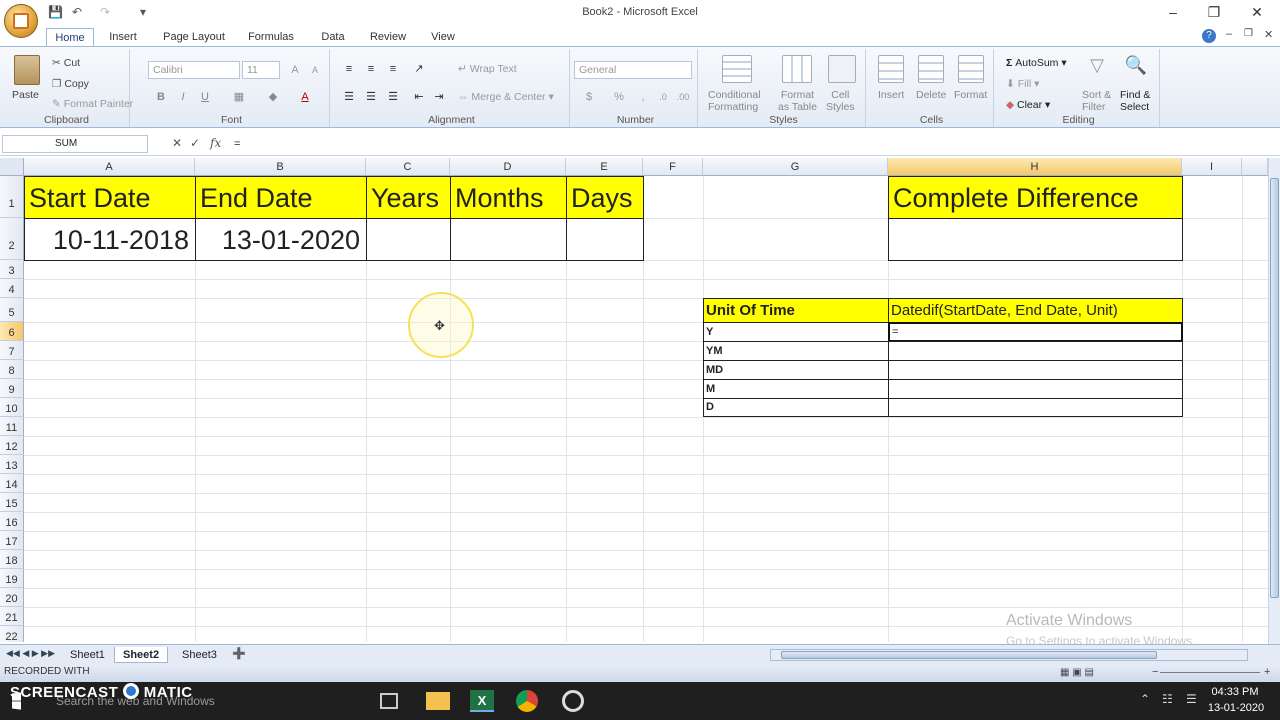  I want to click on zoom-out-icon: −, so click(1155, 672).